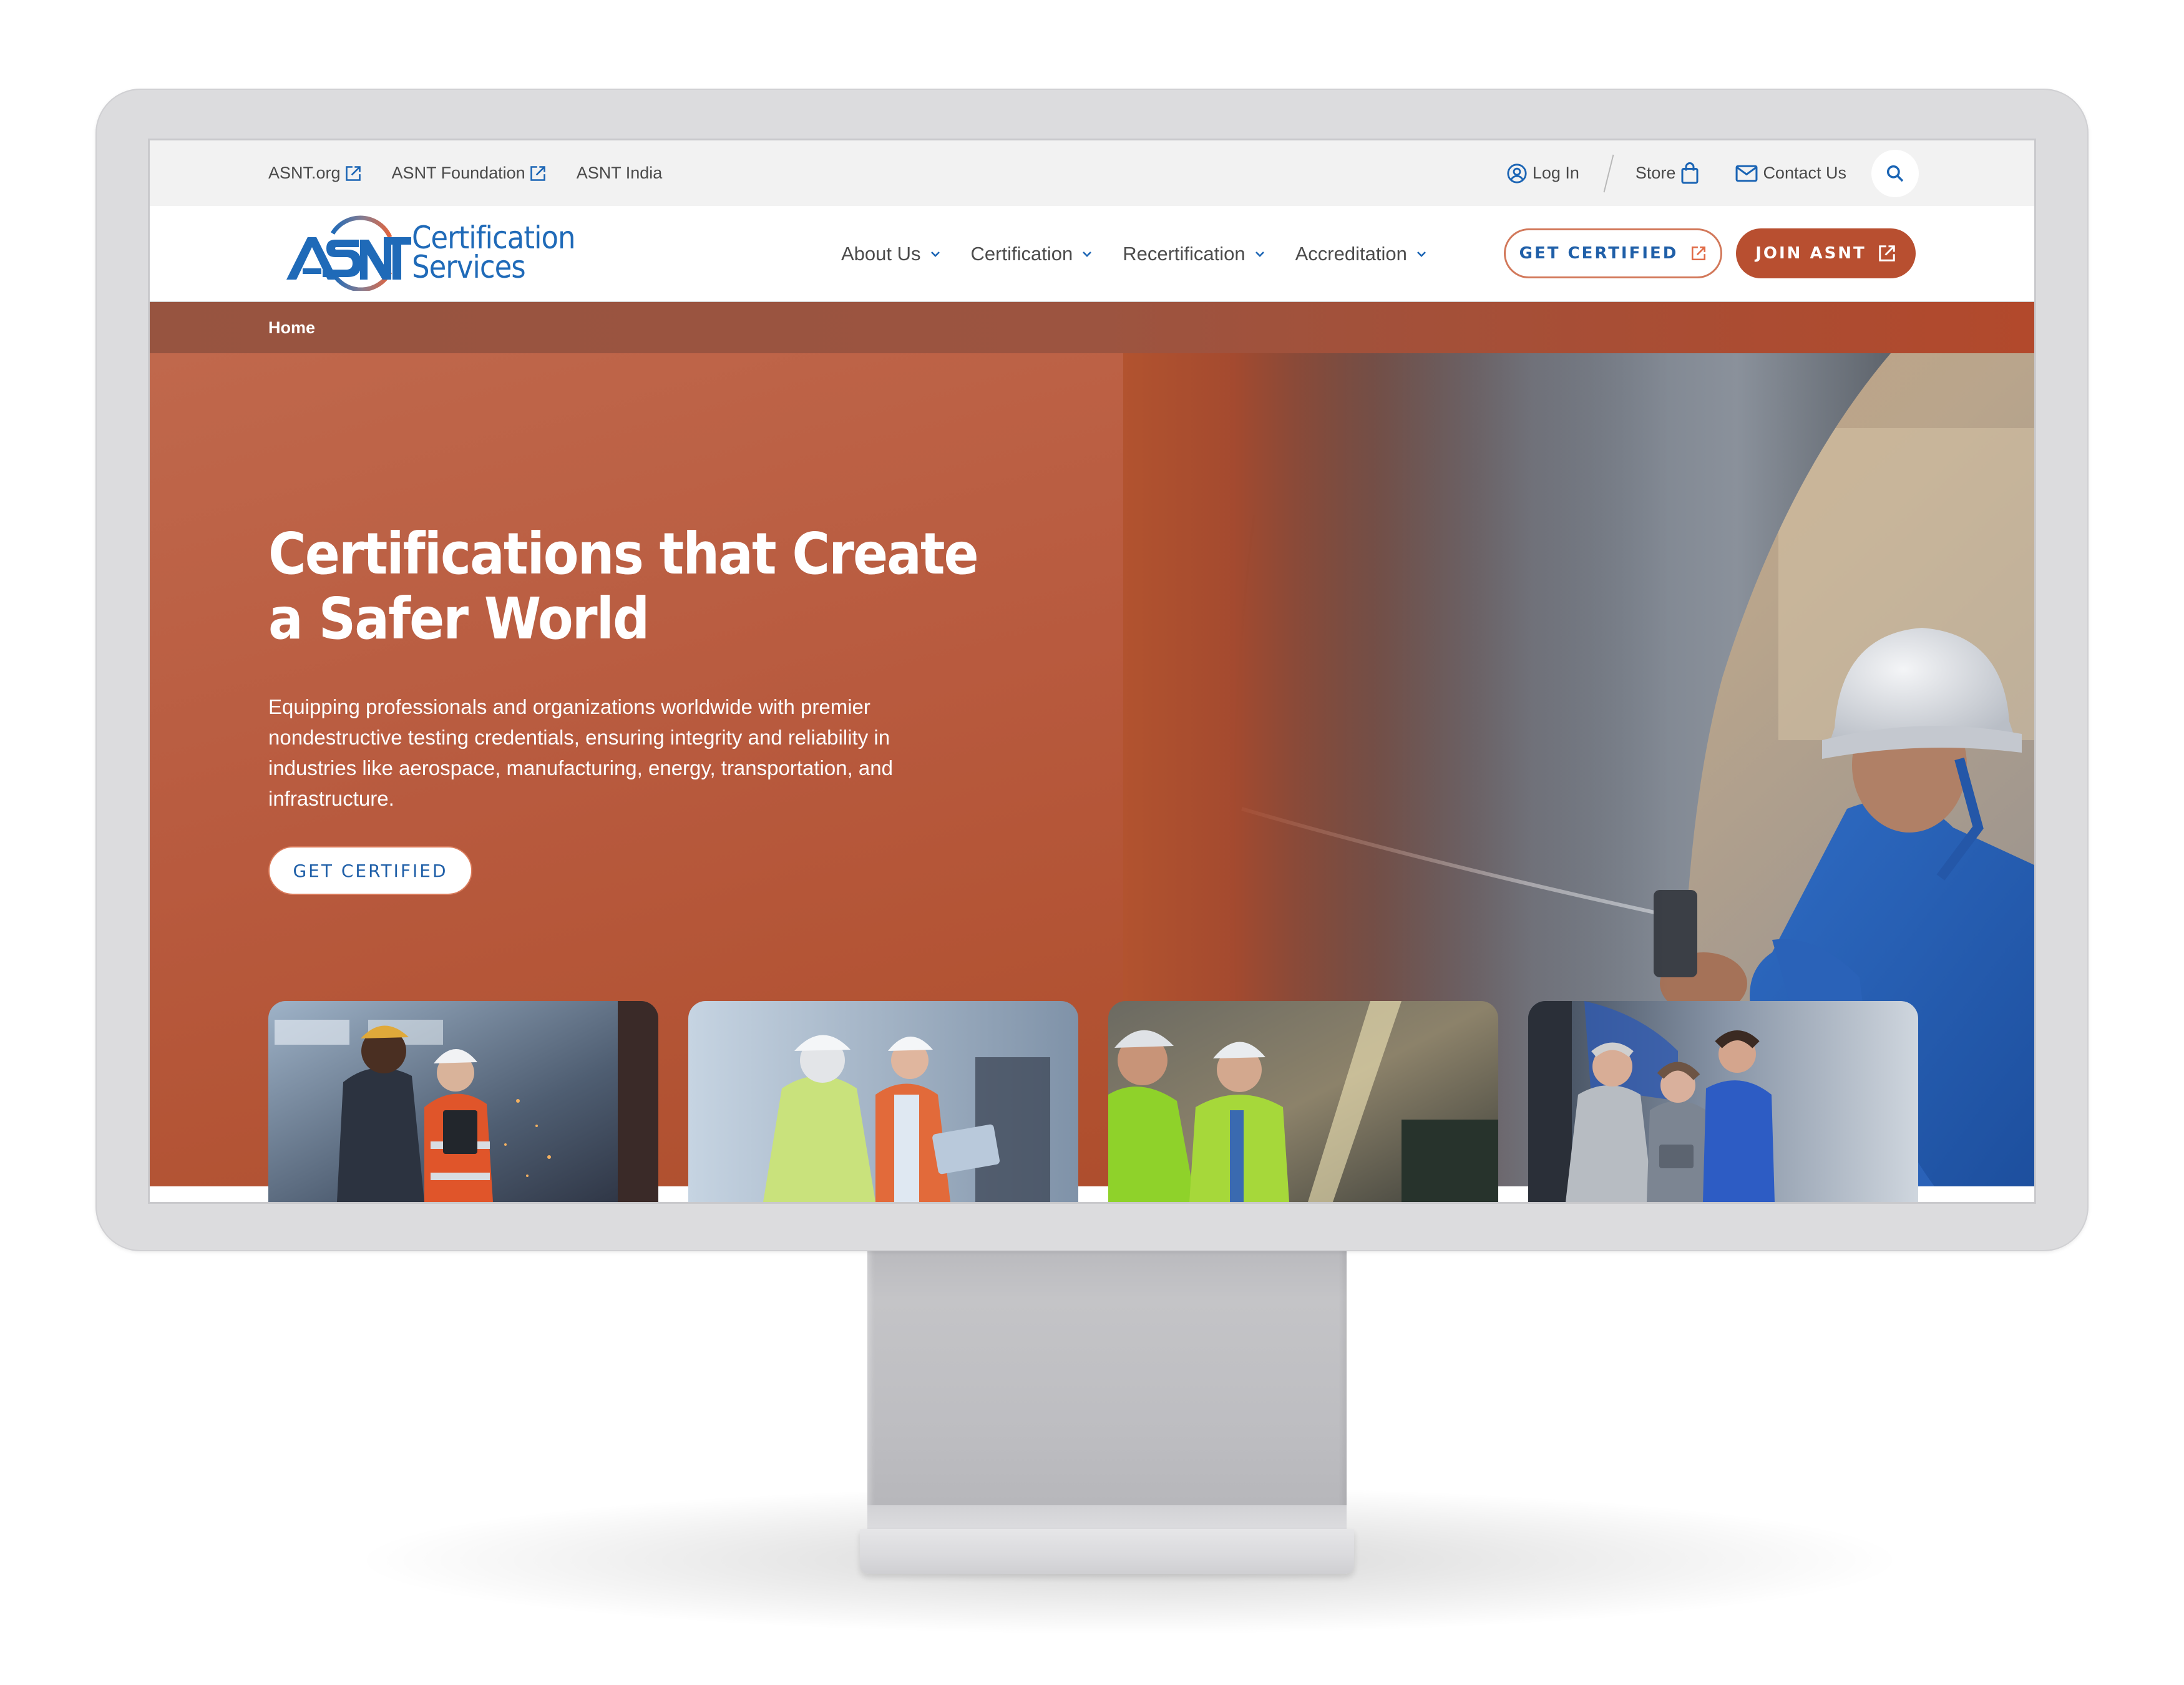 This screenshot has height=1685, width=2184. I want to click on contact-link: Contact Us, so click(1791, 173).